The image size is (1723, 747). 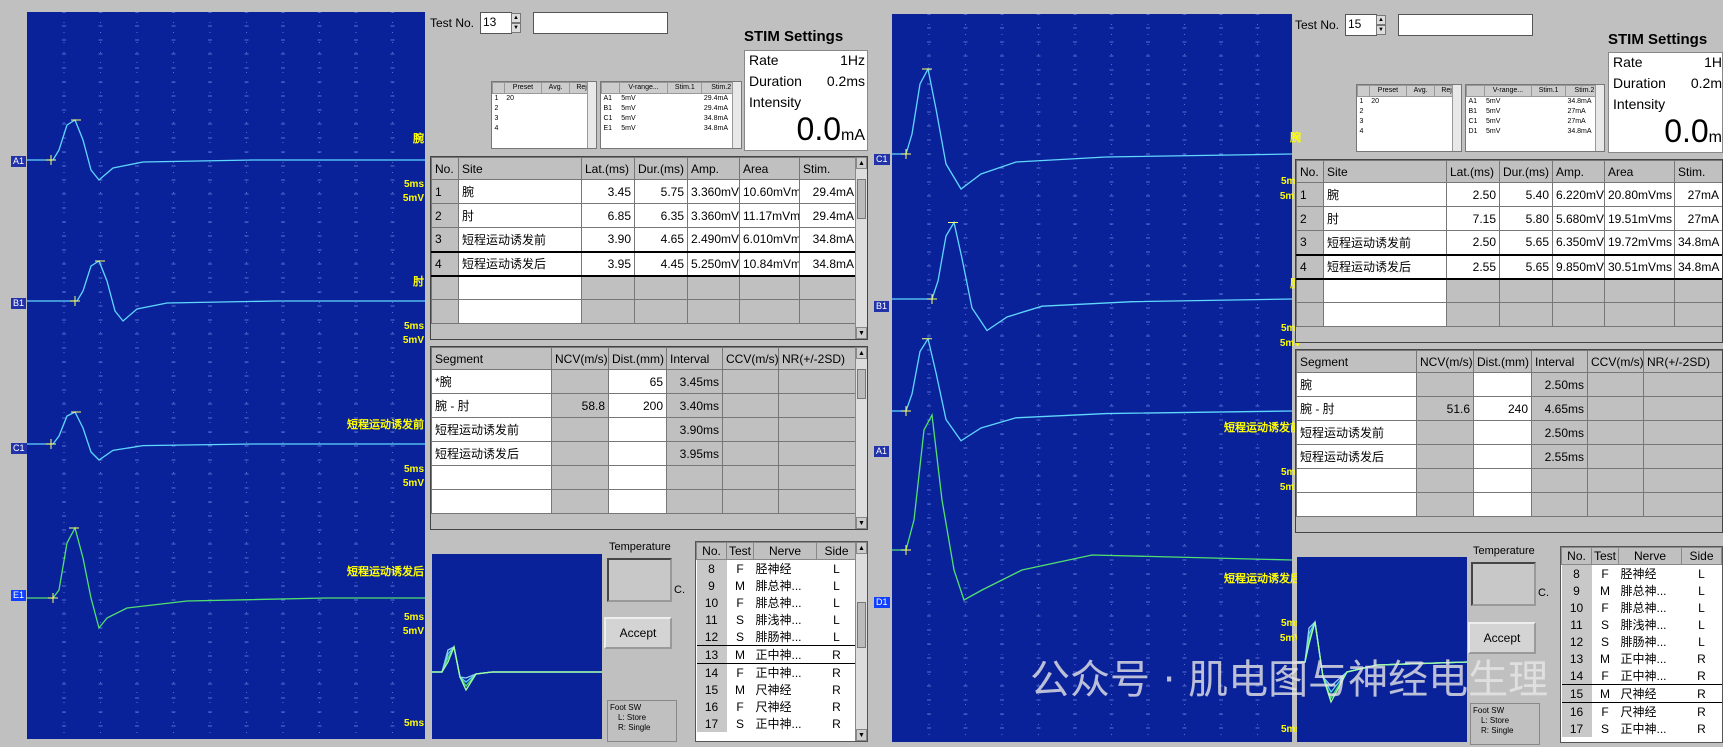 What do you see at coordinates (644, 429) in the screenshot?
I see `segment-row: 短程运动诱发前 3.90ms` at bounding box center [644, 429].